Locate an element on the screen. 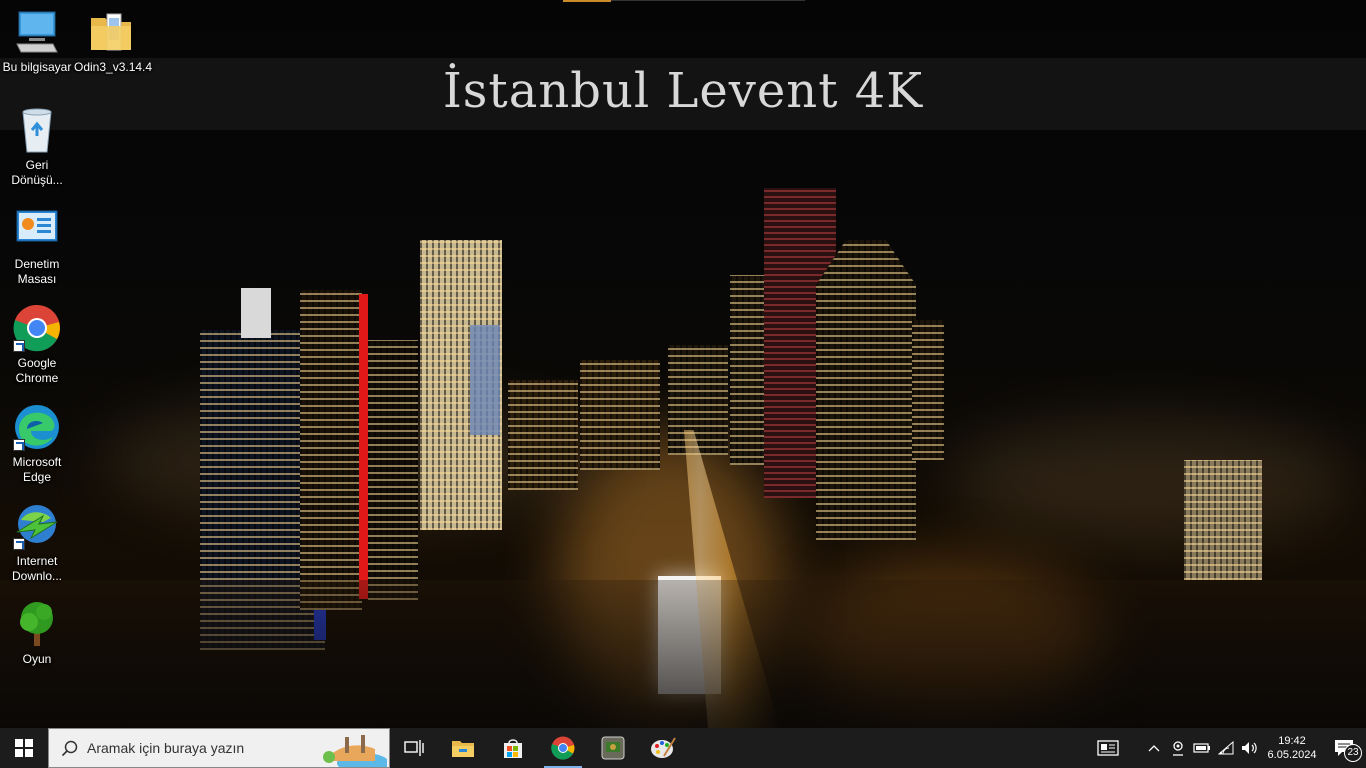  building-light-red is located at coordinates (363, 446).